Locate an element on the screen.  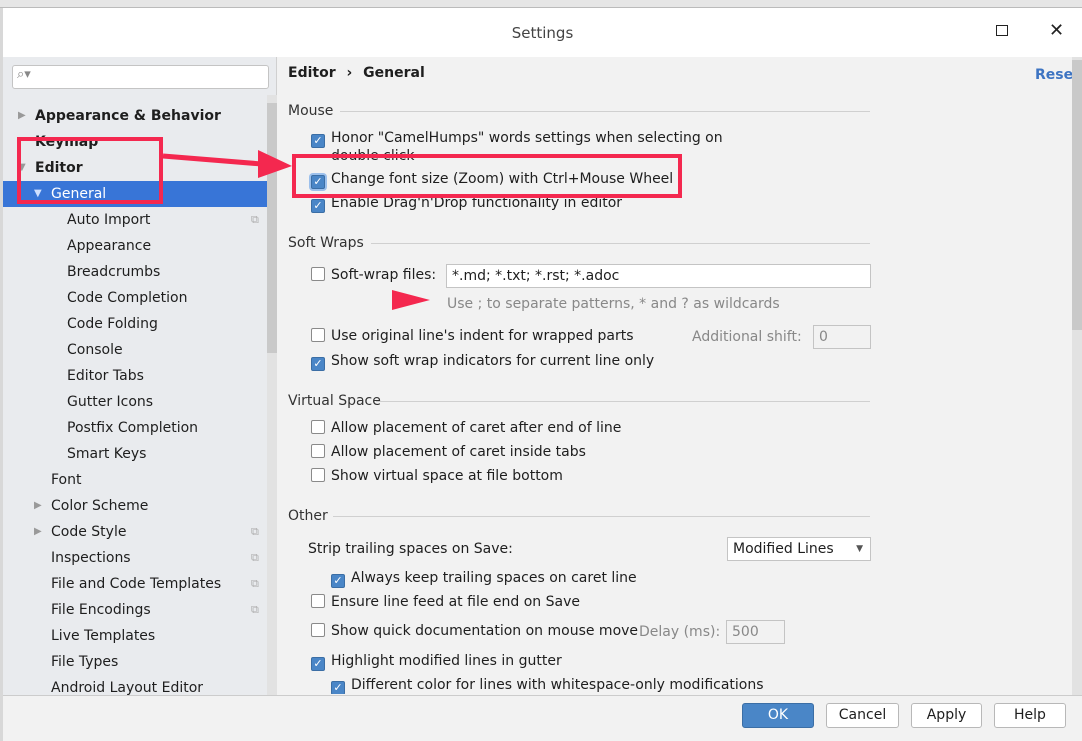
annotation-arrow-head is located at coordinates (275, 164).